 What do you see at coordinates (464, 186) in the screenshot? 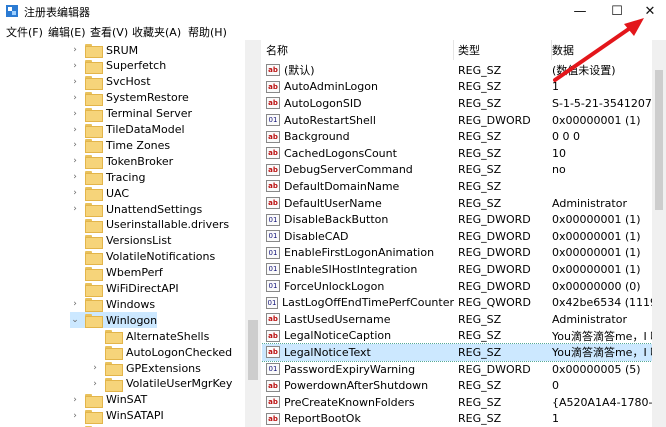
I see `table-row: ab DefaultDomainName REG_SZ` at bounding box center [464, 186].